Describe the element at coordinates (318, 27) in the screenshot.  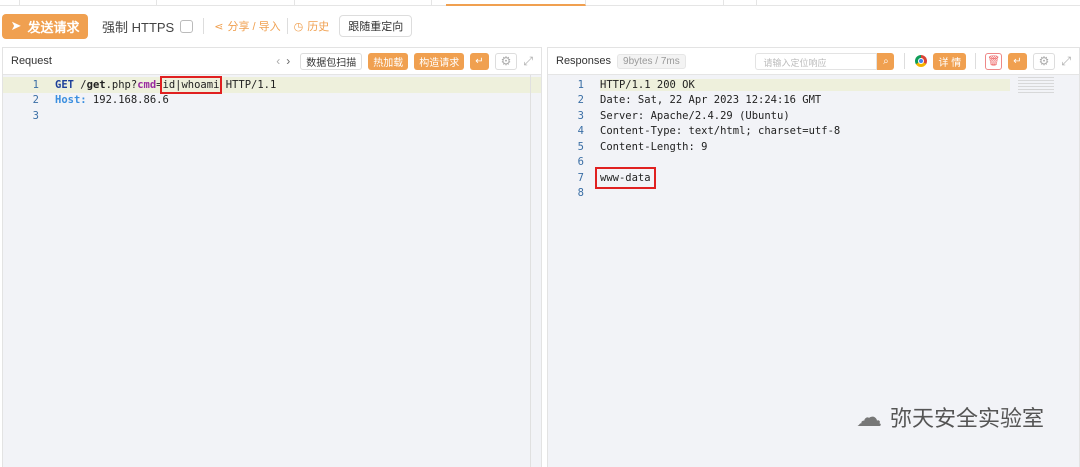
I see `history-label: 历史` at that location.